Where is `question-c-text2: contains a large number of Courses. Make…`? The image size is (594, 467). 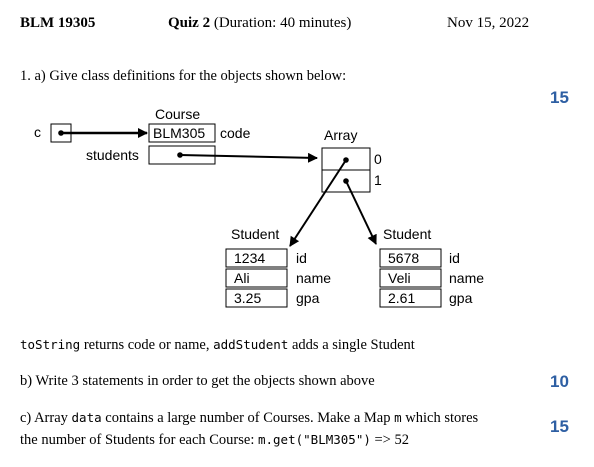
question-c-text2: contains a large number of Courses. Make… is located at coordinates (248, 418).